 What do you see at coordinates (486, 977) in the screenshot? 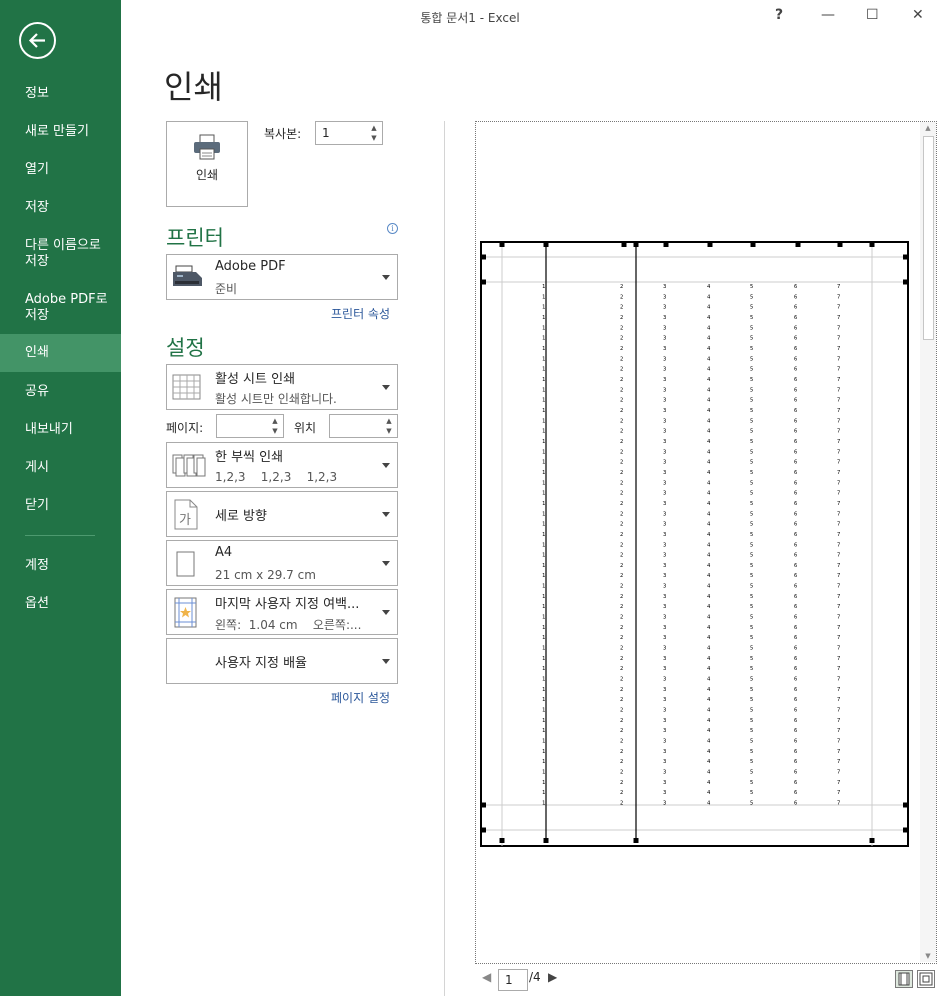
I see `prev-page-icon: ◀` at bounding box center [486, 977].